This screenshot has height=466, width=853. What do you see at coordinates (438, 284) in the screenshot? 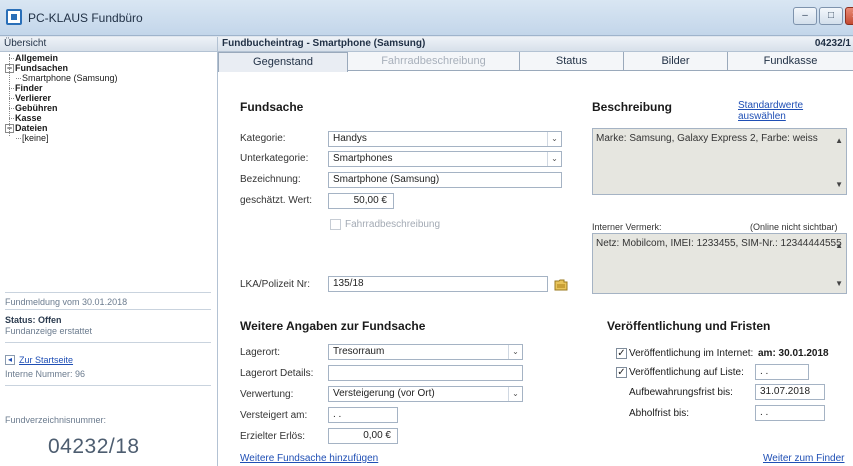
I see `lka-input: 135/18` at bounding box center [438, 284].